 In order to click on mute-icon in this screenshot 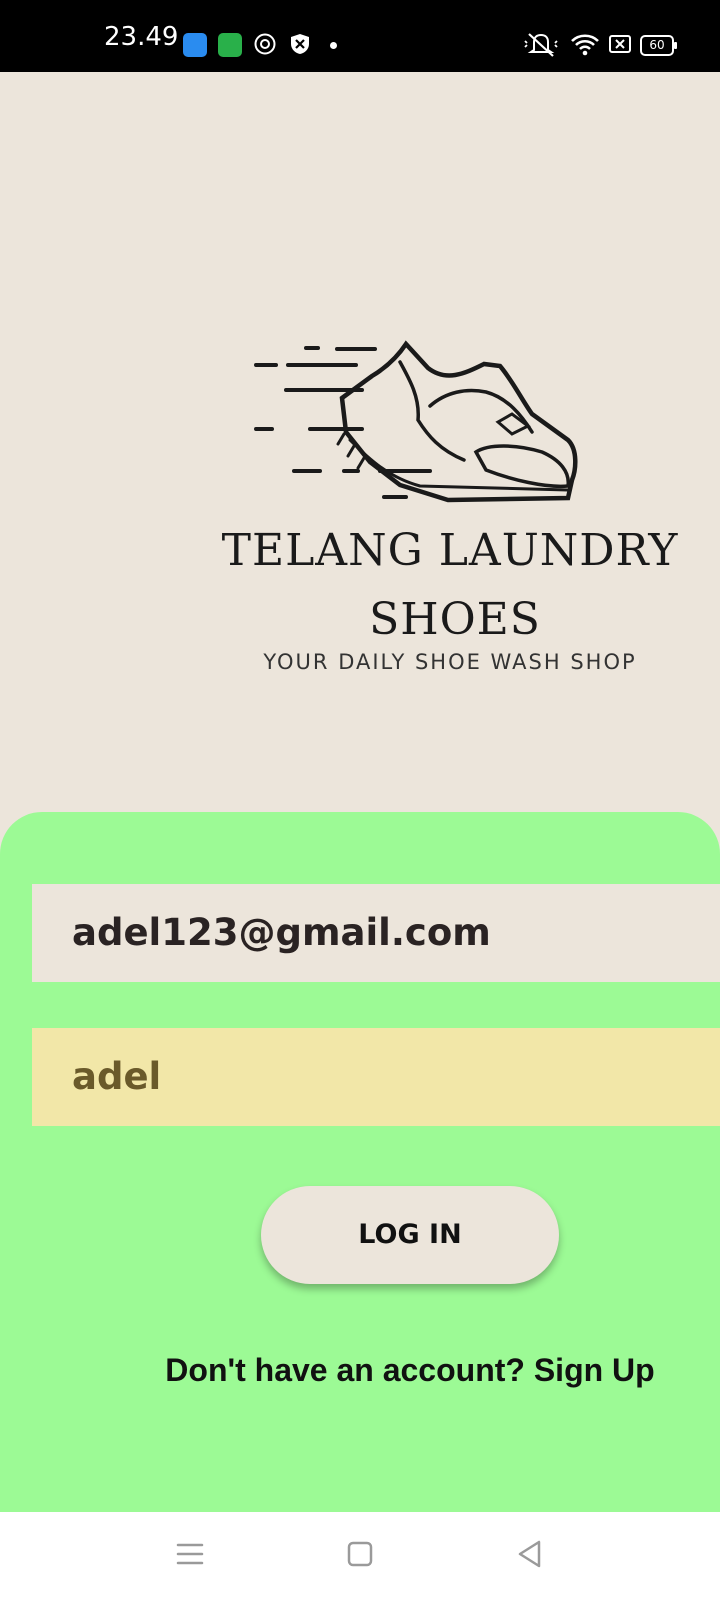, I will do `click(541, 45)`.